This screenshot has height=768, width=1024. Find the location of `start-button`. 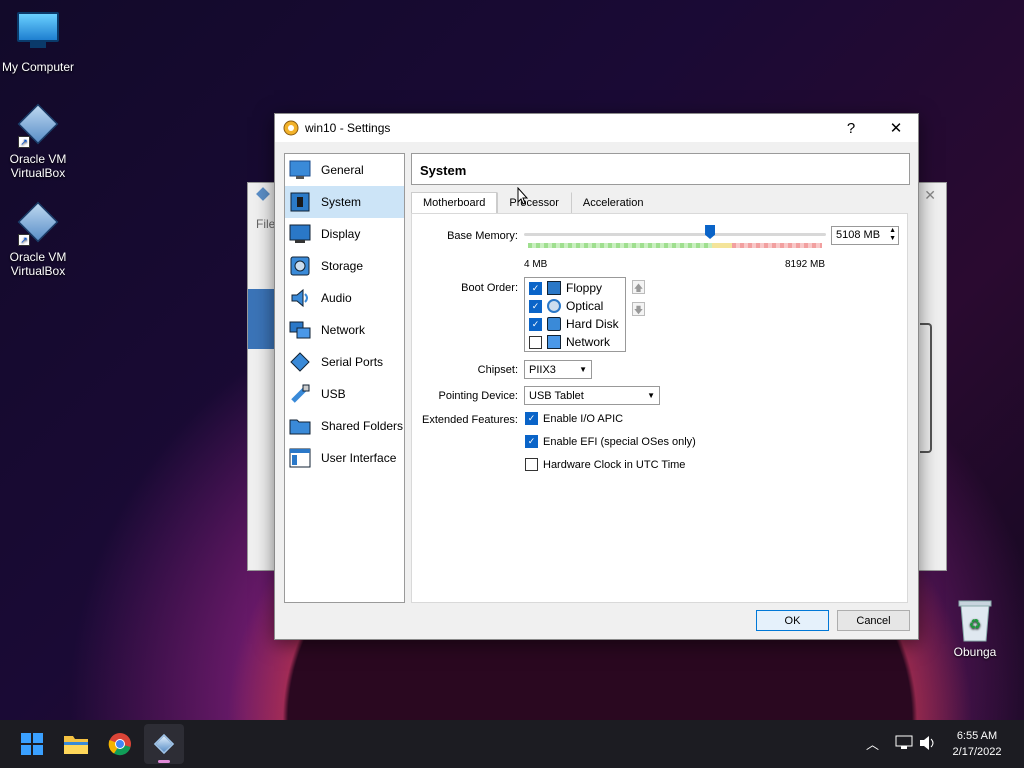

start-button is located at coordinates (32, 744).